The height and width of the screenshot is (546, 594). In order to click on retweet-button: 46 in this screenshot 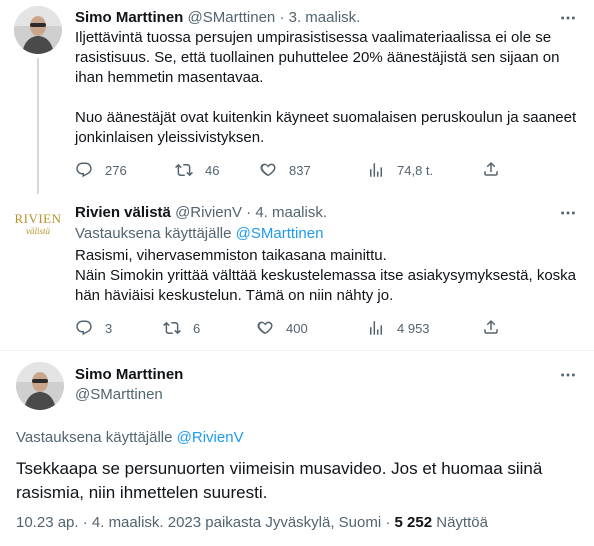, I will do `click(197, 170)`.